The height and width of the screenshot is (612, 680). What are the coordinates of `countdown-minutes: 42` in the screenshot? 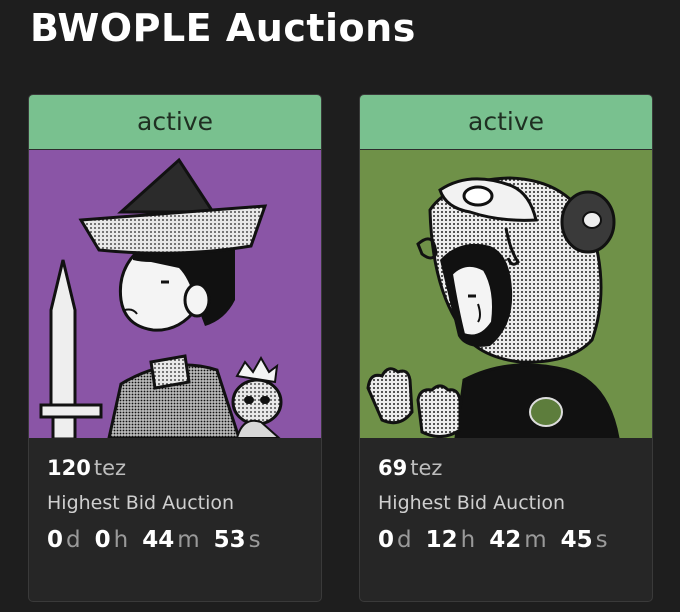 It's located at (505, 540).